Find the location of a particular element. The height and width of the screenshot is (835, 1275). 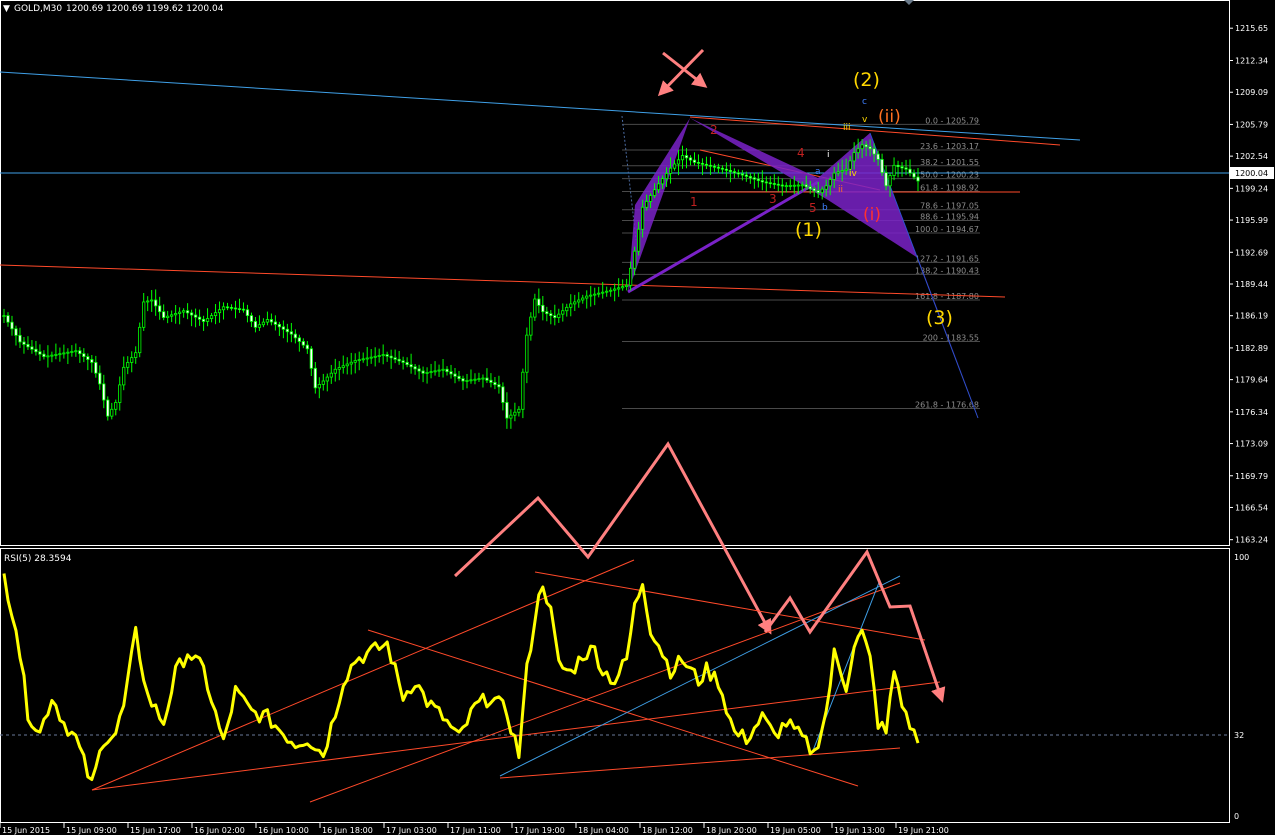

time-tick-label: 16 Jun 02:00 is located at coordinates (219, 830).